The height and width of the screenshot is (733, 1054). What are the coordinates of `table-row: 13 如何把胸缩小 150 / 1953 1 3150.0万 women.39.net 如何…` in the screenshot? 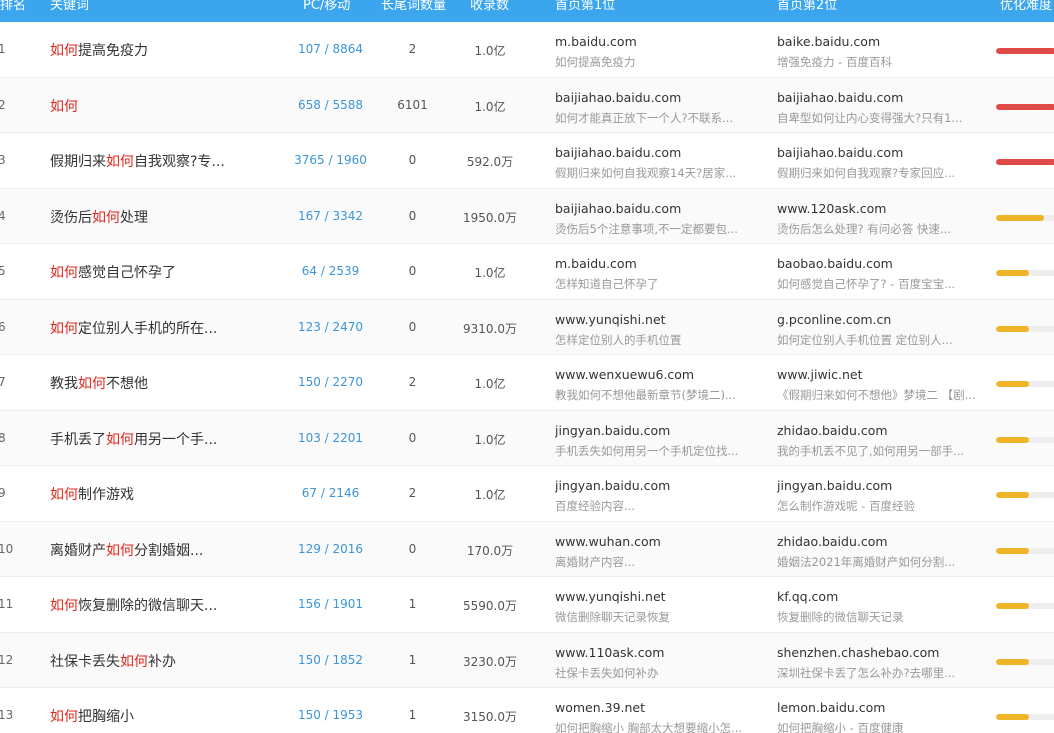 It's located at (527, 710).